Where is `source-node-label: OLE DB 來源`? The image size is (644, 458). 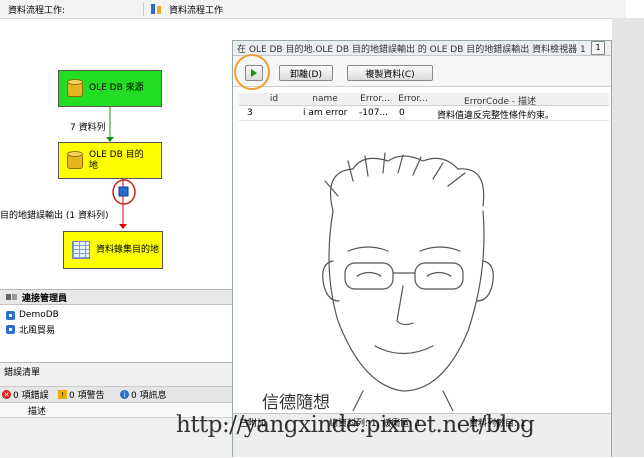 source-node-label: OLE DB 來源 is located at coordinates (116, 88).